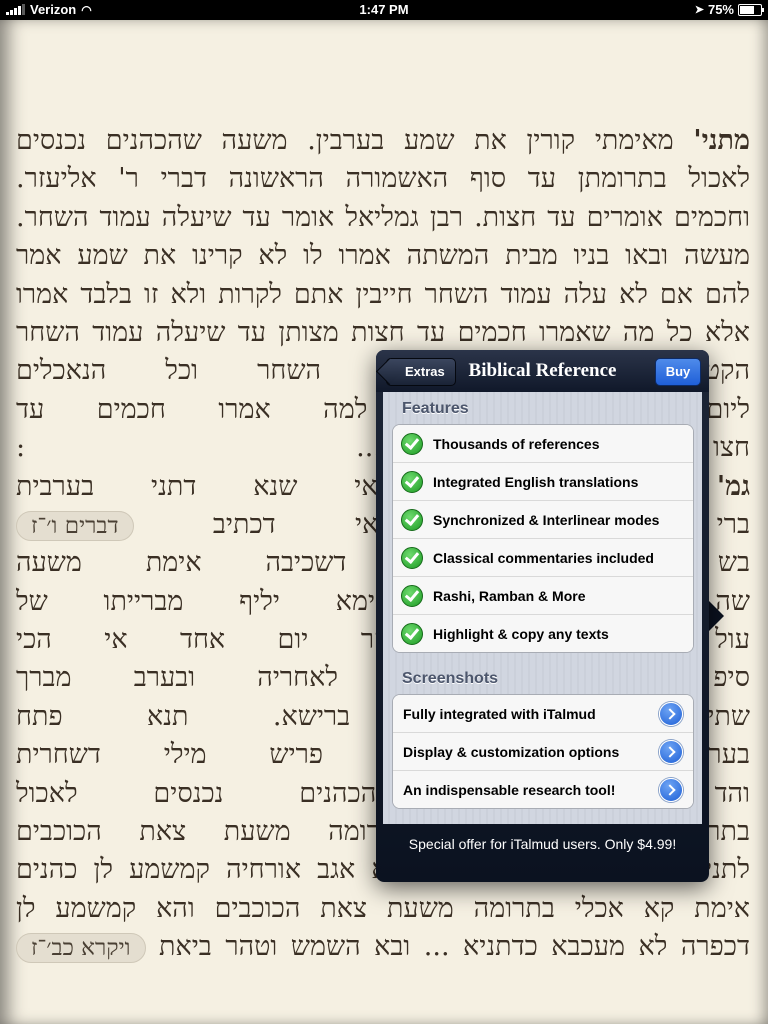 The image size is (768, 1024). I want to click on feature-row: Rashi, Ramban & More, so click(543, 596).